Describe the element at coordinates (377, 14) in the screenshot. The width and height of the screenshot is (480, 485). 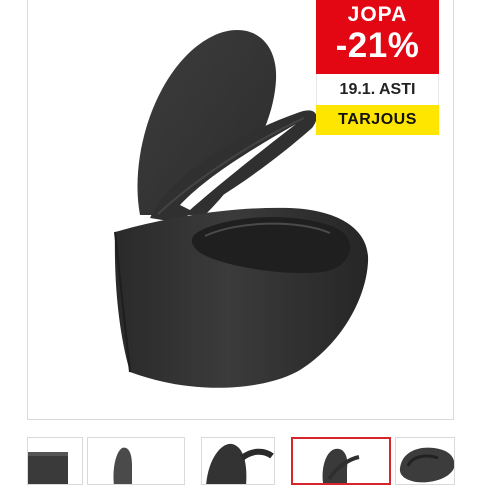
I see `badge-line1: JOPA` at that location.